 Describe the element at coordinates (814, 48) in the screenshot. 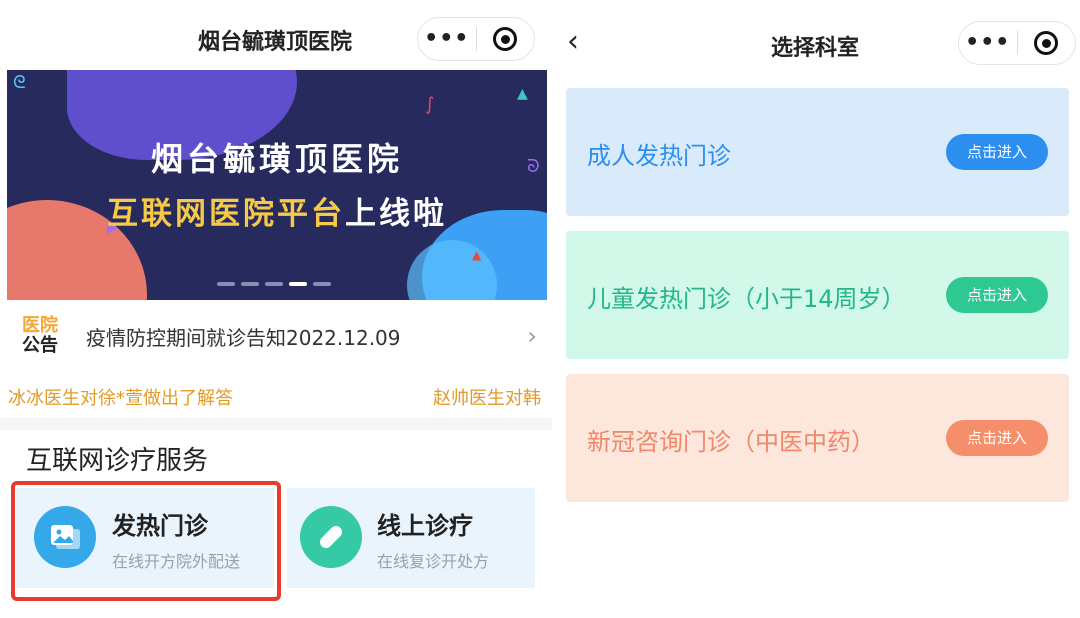

I see `page-title: 选择科室` at that location.